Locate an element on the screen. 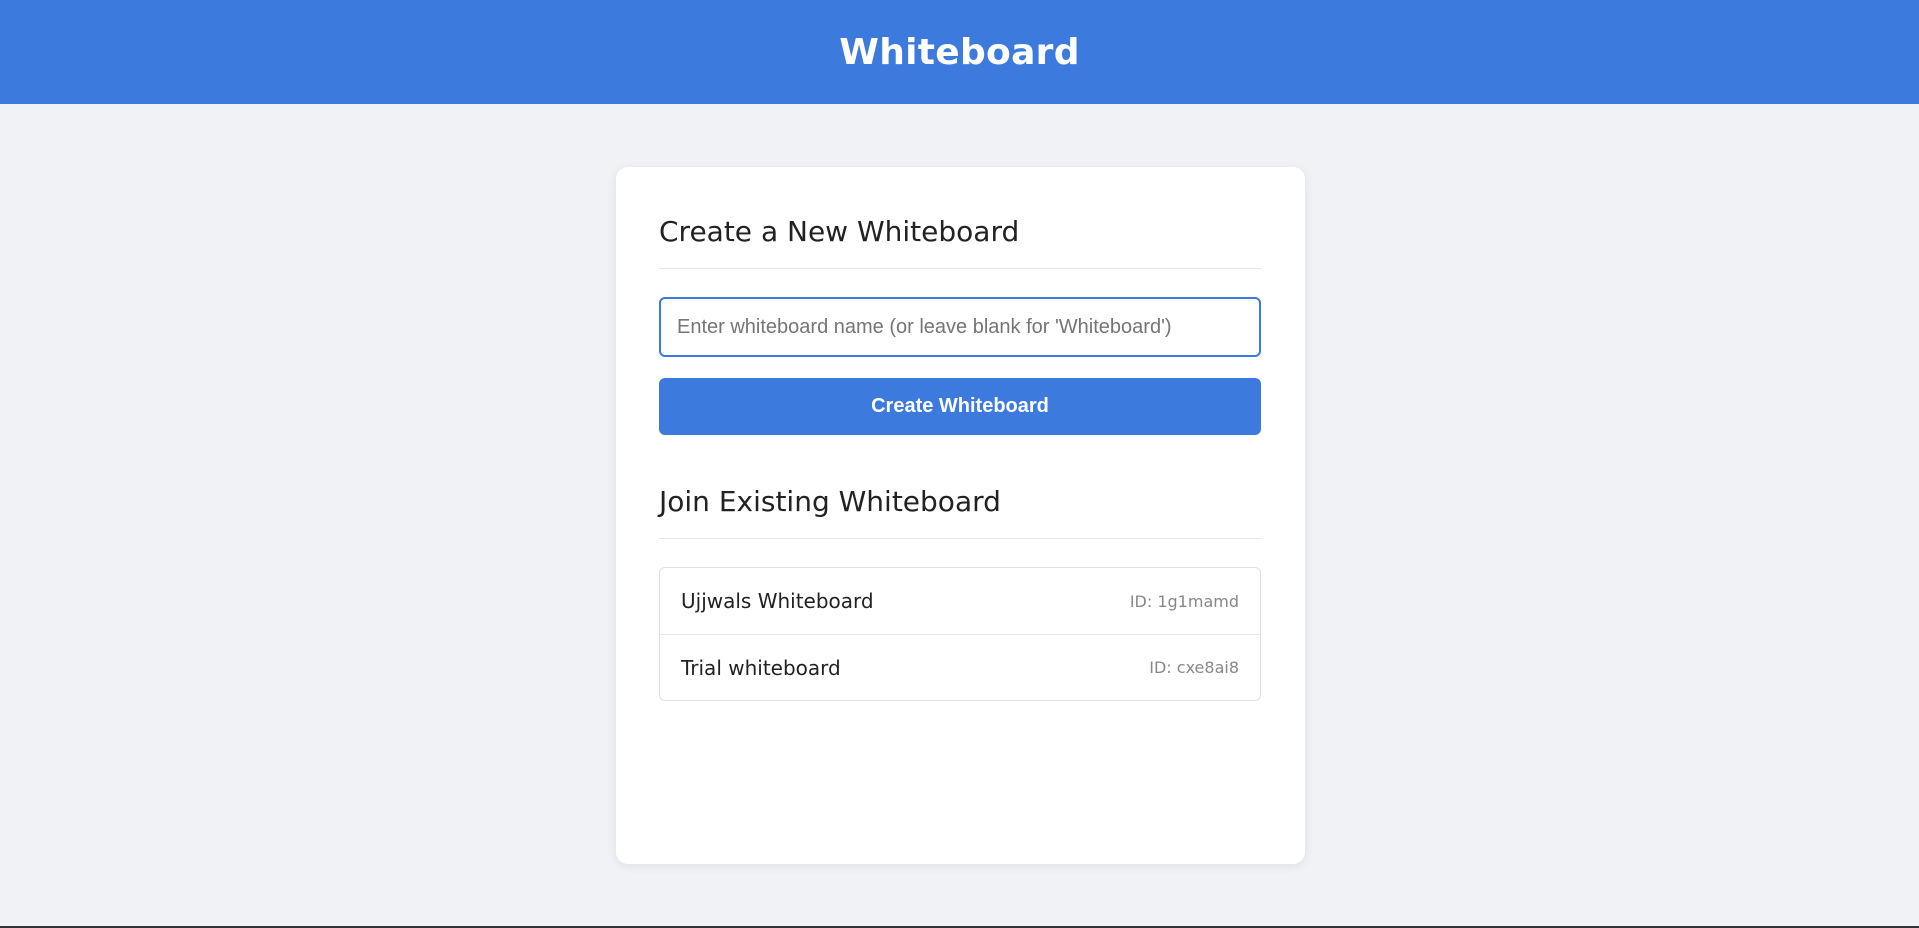 The height and width of the screenshot is (928, 1919). create-section-title: Create a New Whiteboard is located at coordinates (960, 242).